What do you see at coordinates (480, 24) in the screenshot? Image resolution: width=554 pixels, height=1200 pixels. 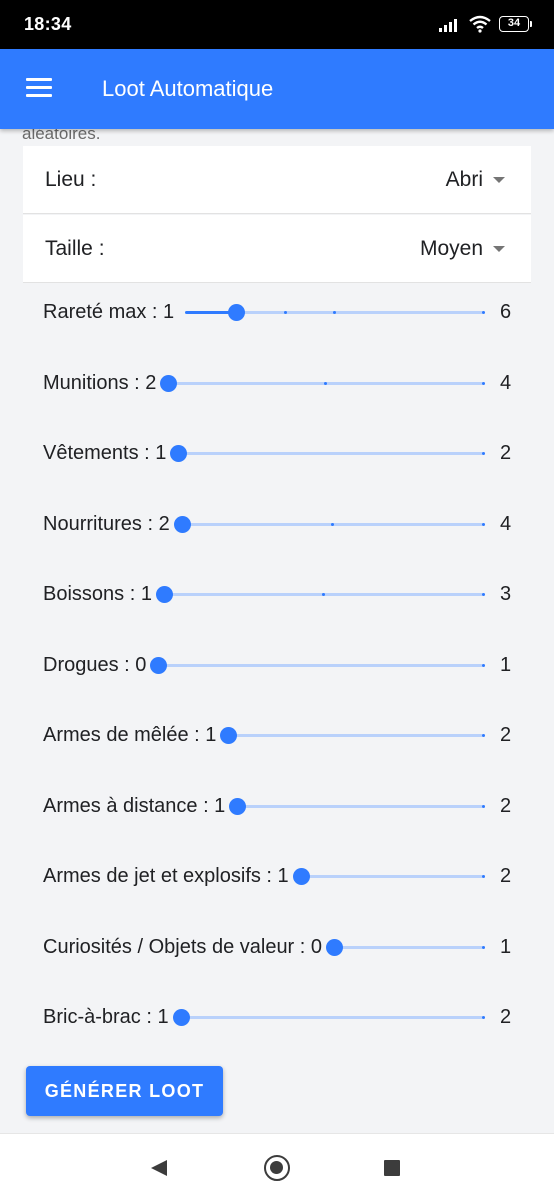 I see `wifi-icon` at bounding box center [480, 24].